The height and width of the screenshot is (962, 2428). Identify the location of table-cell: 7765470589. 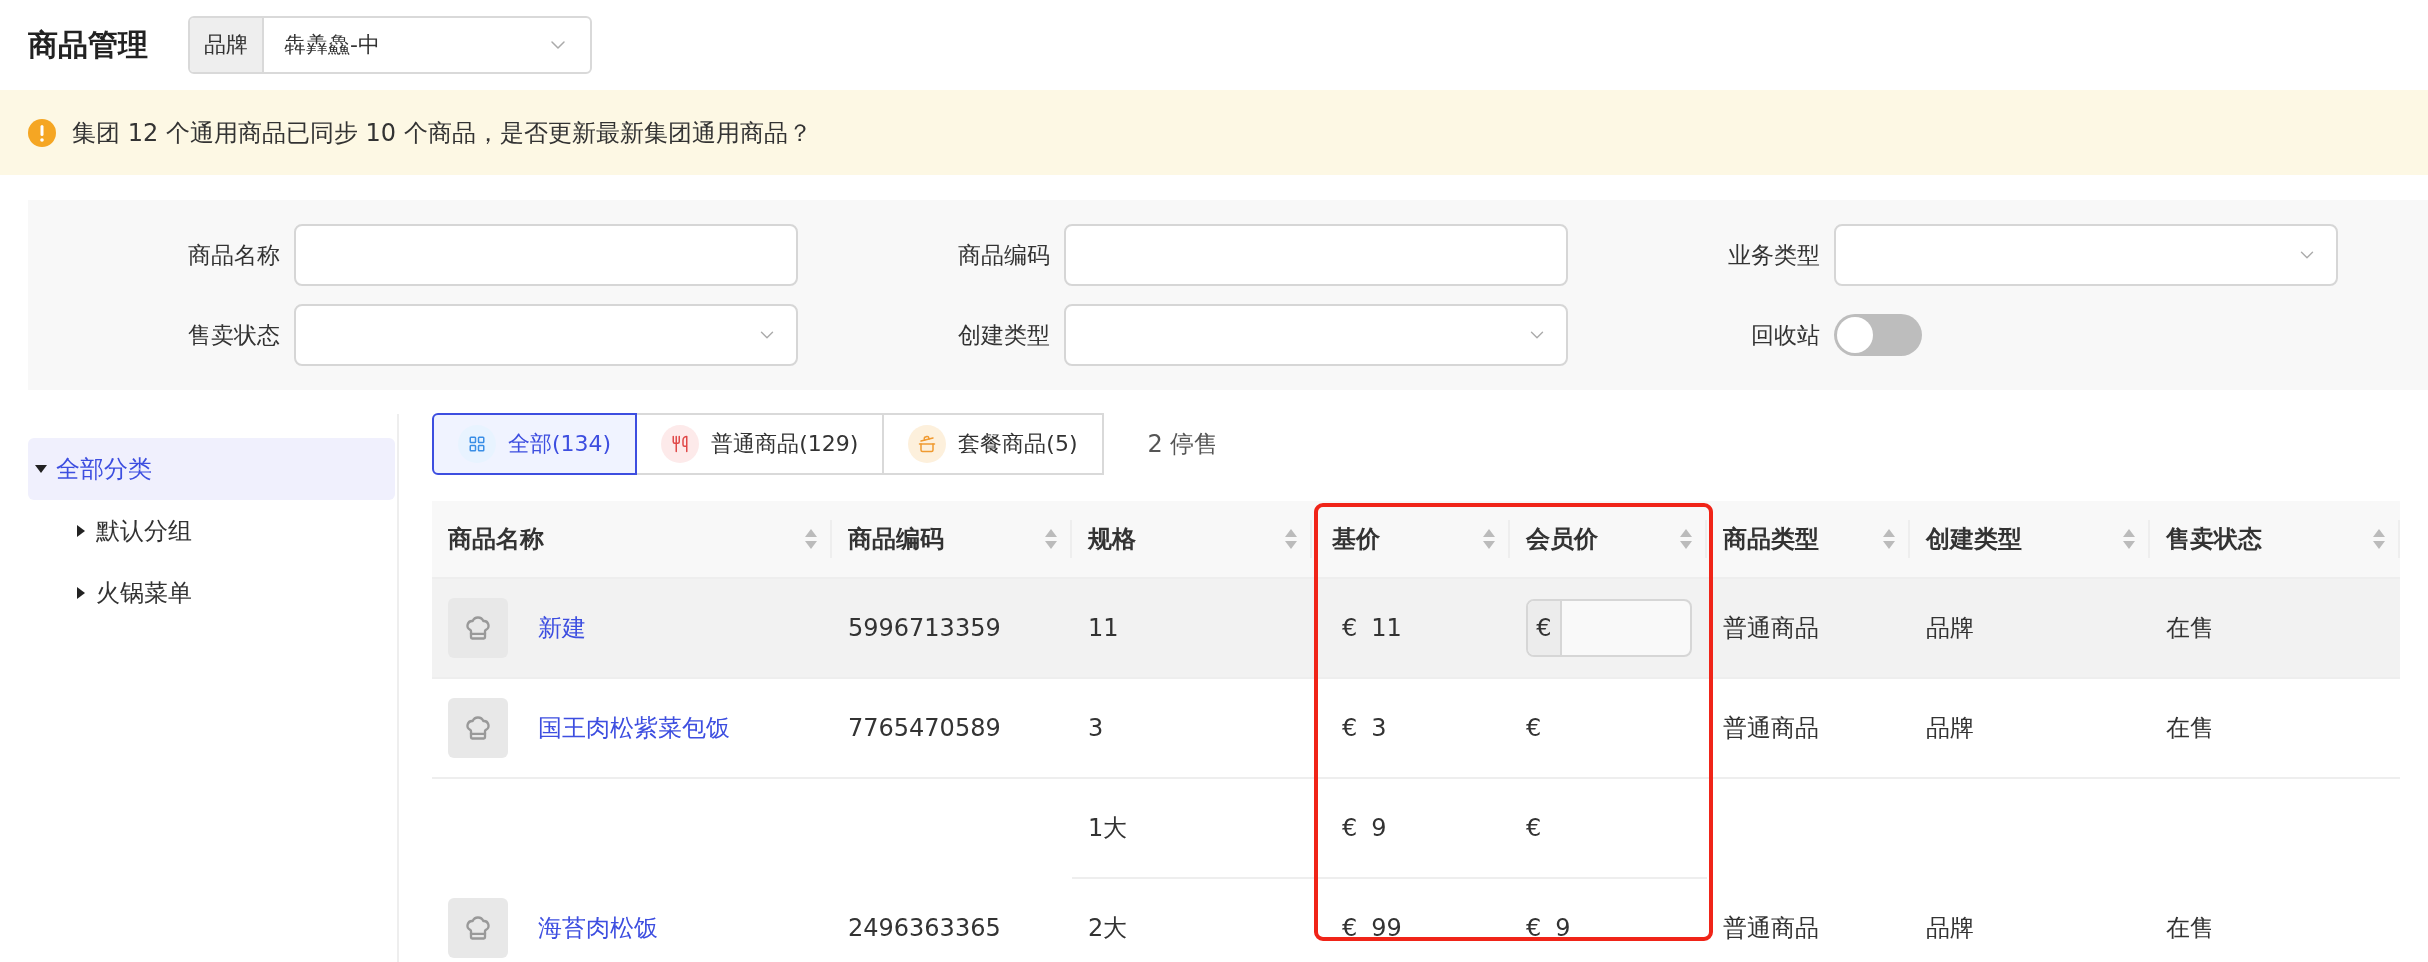
(924, 728).